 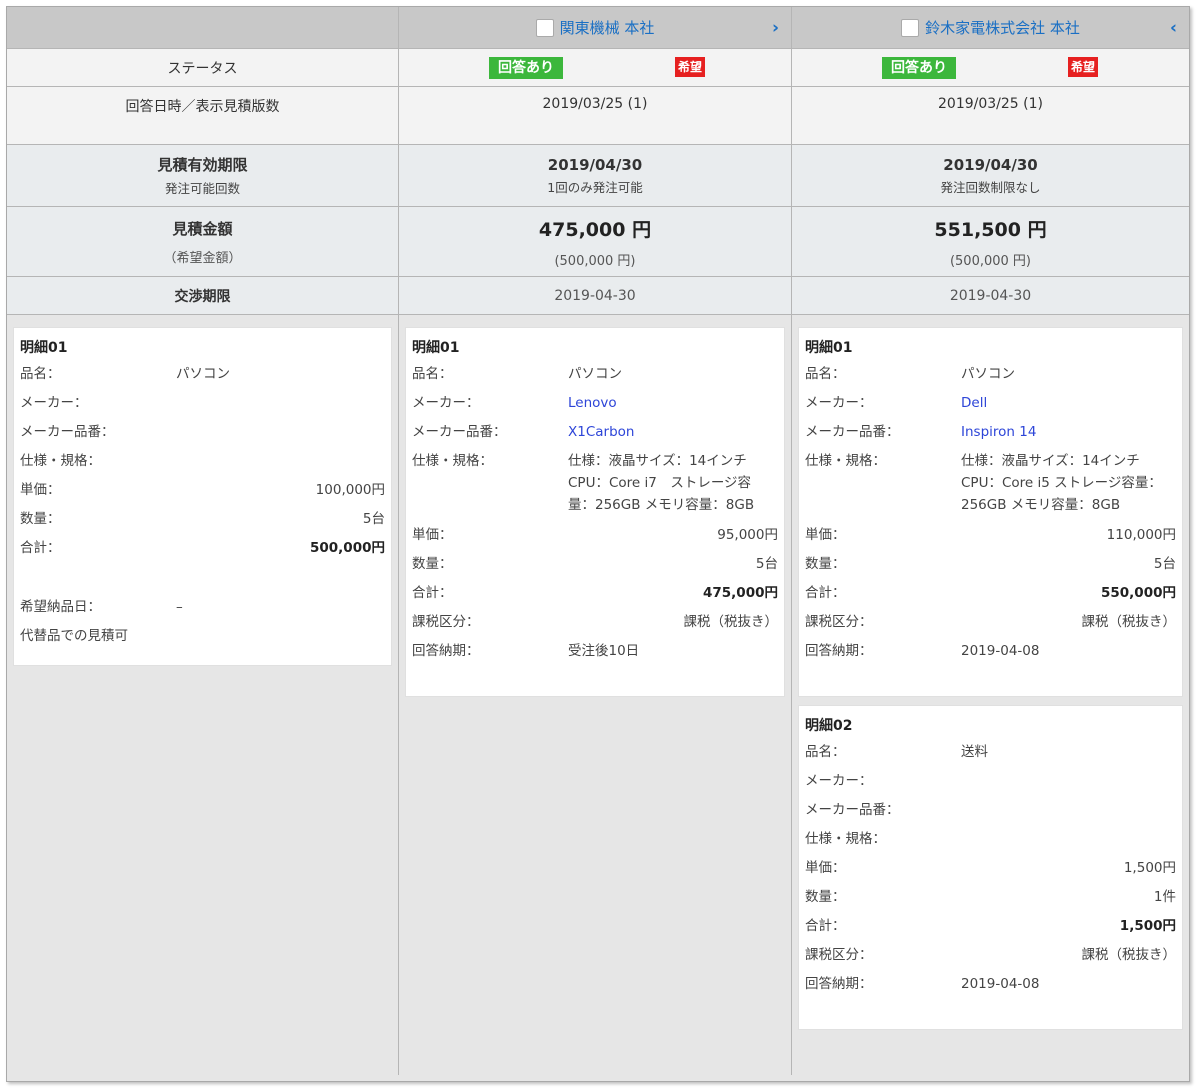 I want to click on chevron-right-icon: ›, so click(x=775, y=28).